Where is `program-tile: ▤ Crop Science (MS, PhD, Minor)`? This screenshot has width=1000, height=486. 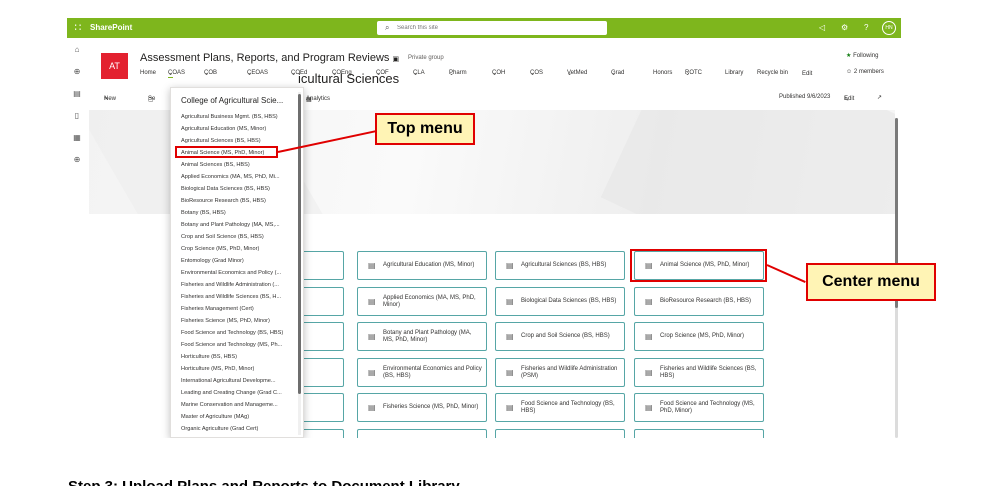
program-tile: ▤ Crop Science (MS, PhD, Minor) is located at coordinates (699, 336).